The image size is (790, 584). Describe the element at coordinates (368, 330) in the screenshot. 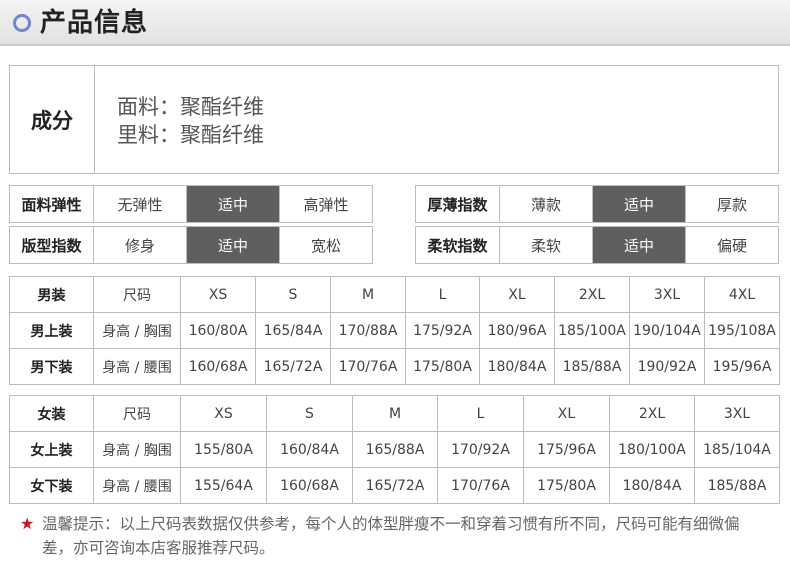

I see `table-cell: 170/88A` at that location.